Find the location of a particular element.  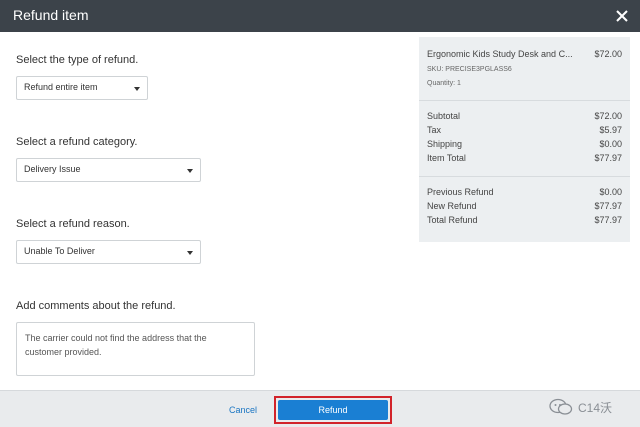

close-icon is located at coordinates (622, 16).